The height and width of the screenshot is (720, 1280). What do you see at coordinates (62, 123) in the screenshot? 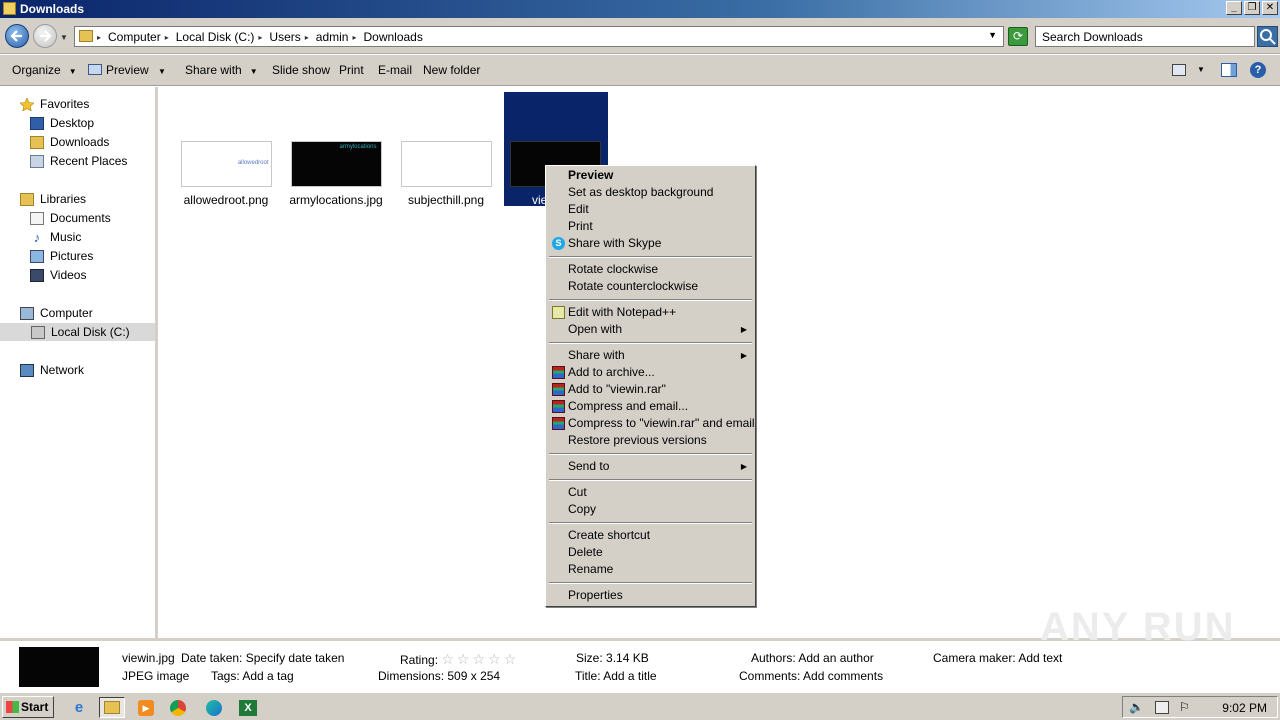
I see `nav-desktop: Desktop` at bounding box center [62, 123].